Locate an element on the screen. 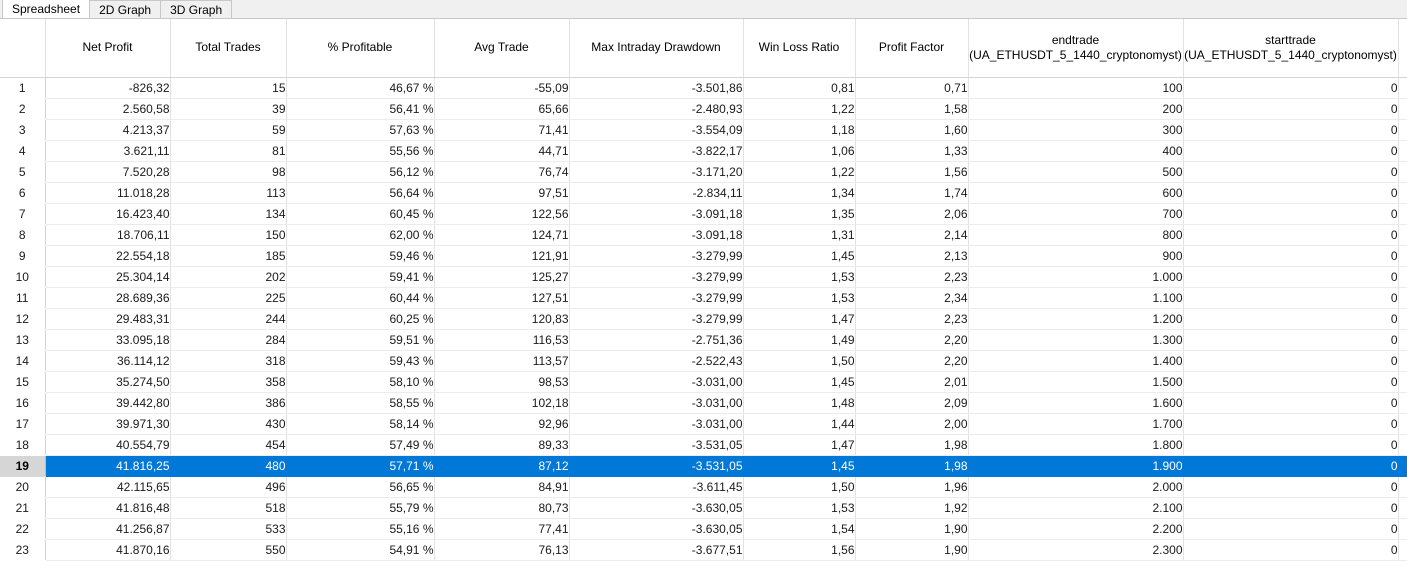  cell-win-loss: 1,56 is located at coordinates (799, 550).